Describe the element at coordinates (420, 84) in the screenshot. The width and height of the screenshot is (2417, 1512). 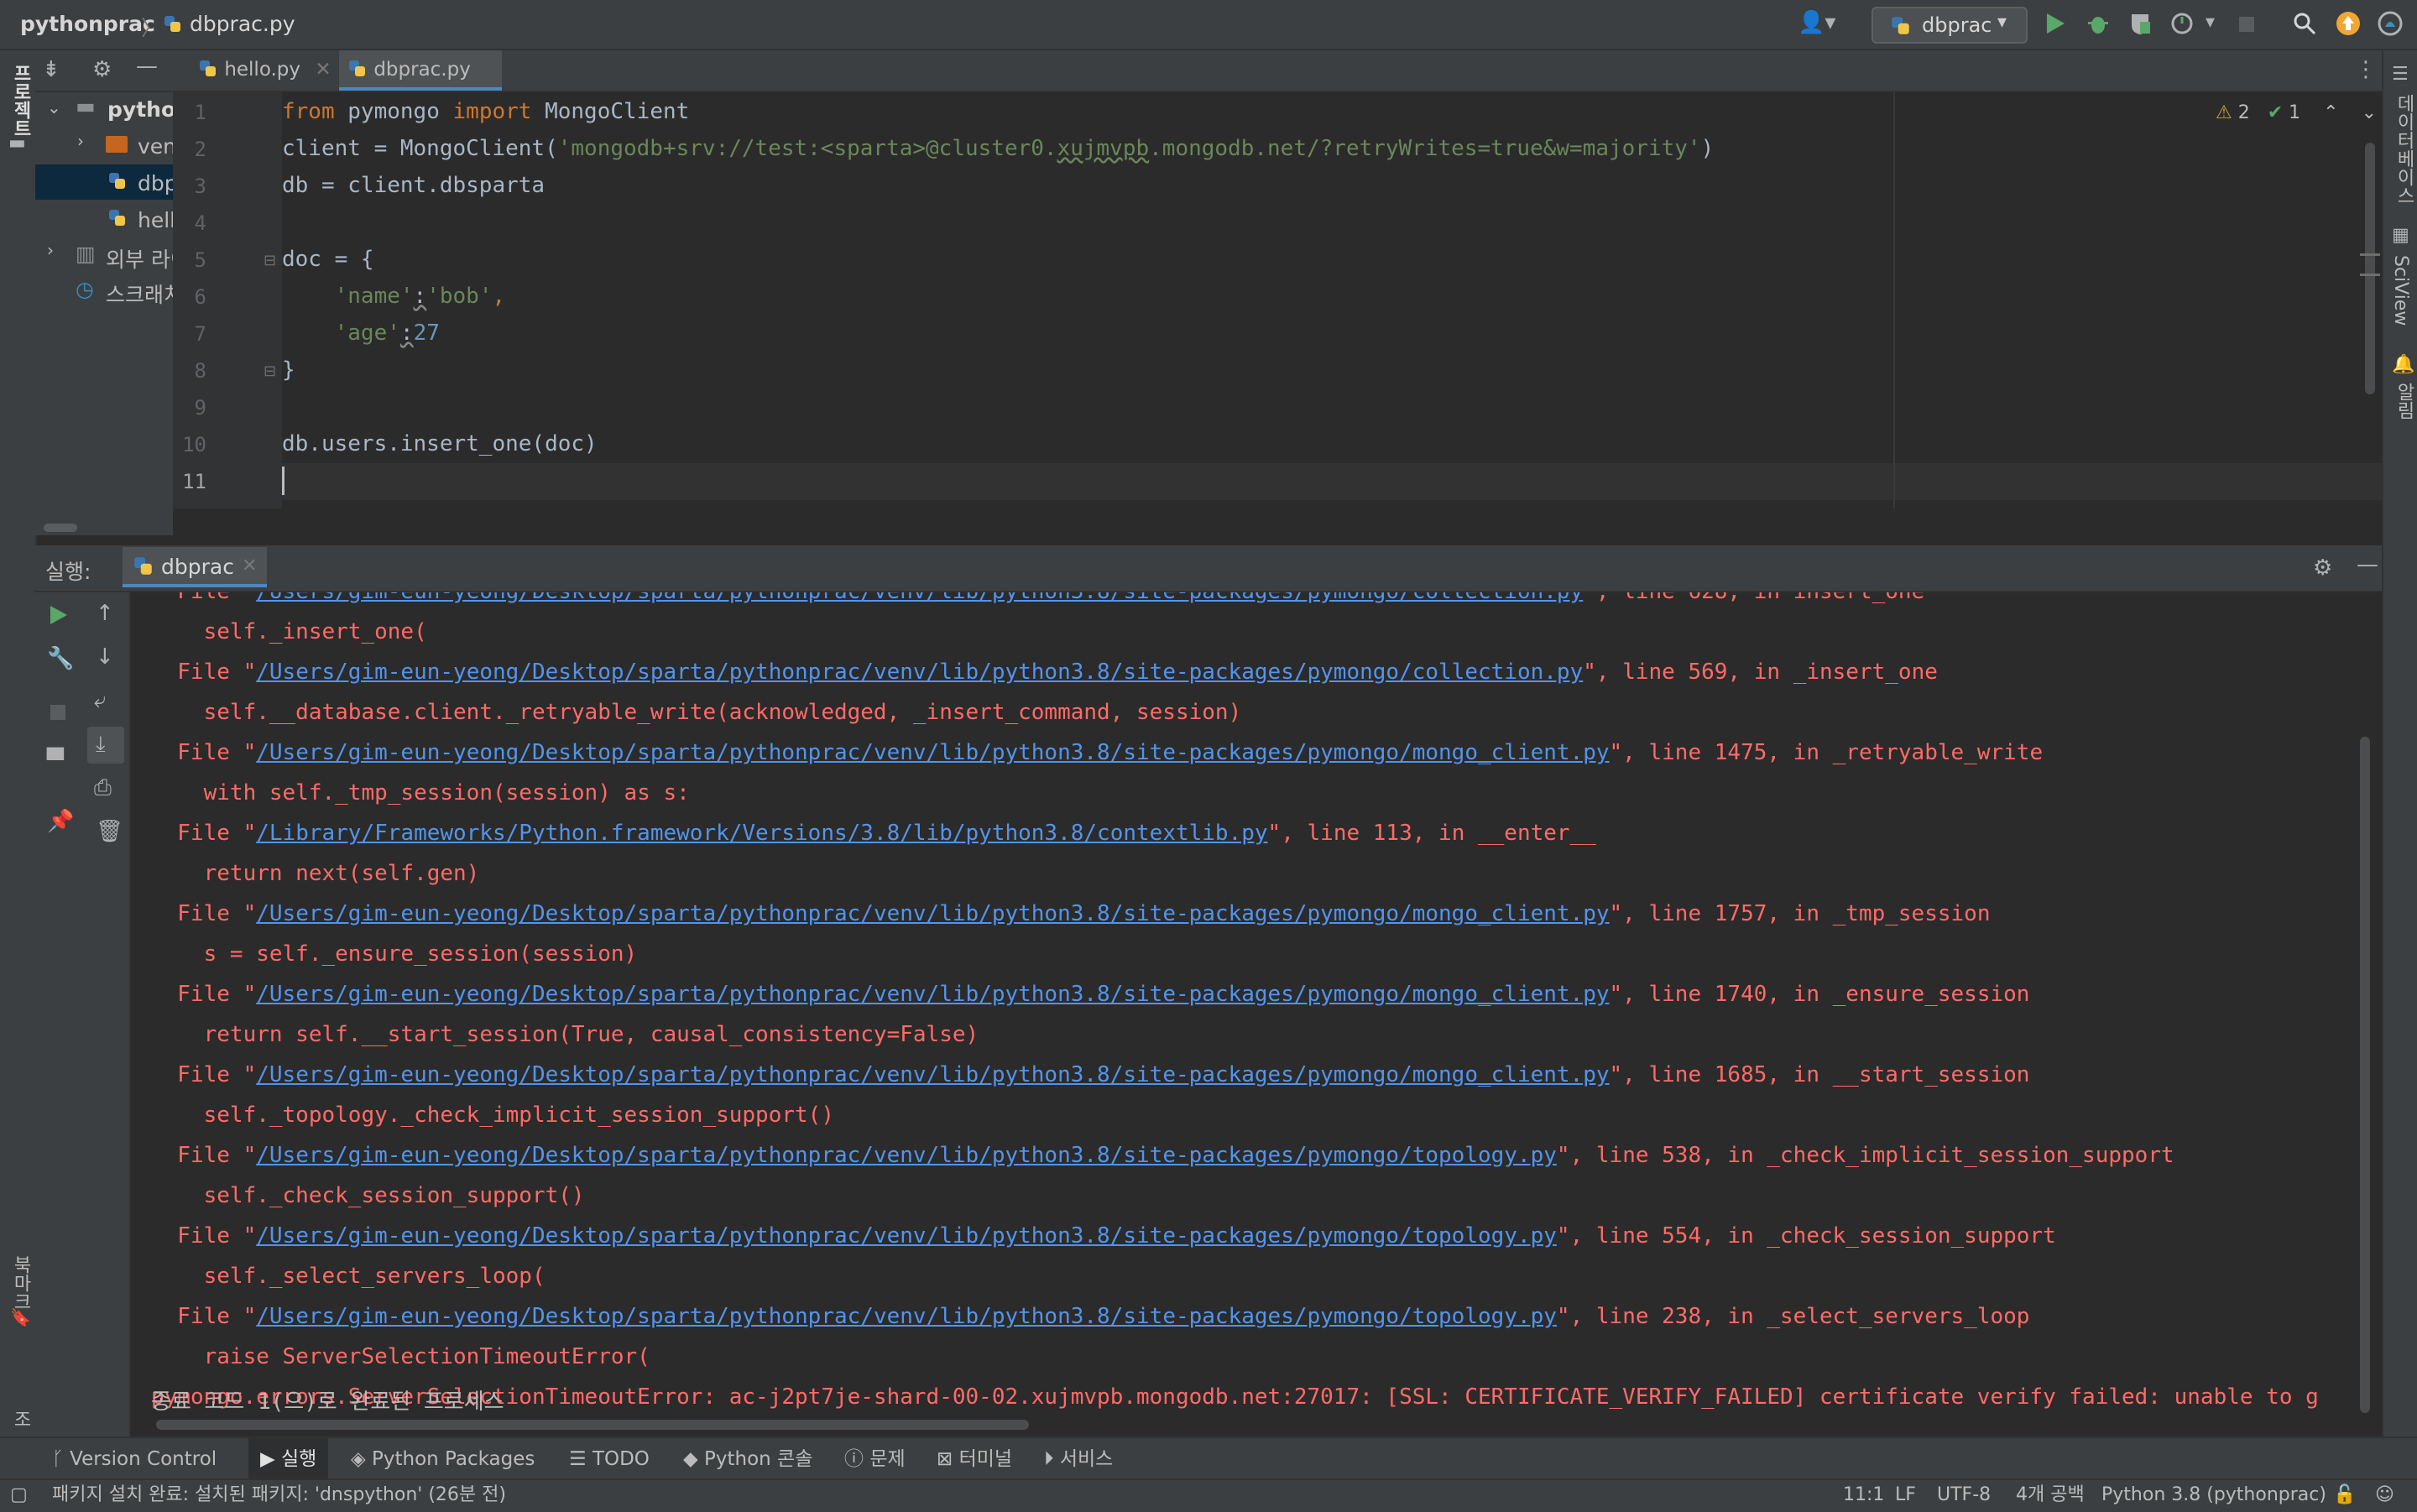
I see `tab-dbprac: dbprac.py ✕` at that location.